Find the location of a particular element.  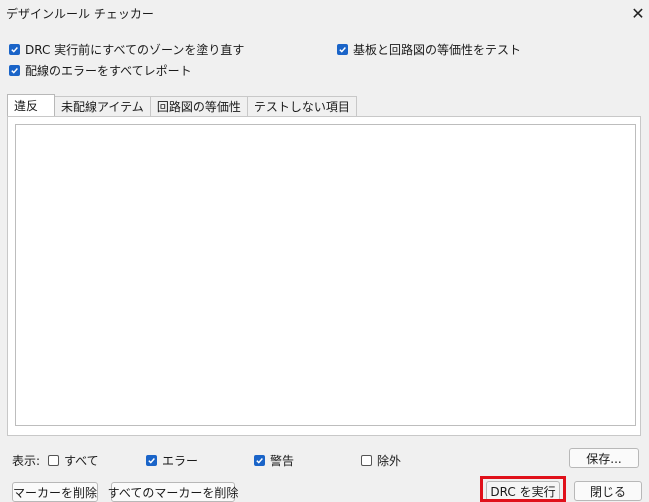

test-parity-label: 基板と回路図の等価性をテスト is located at coordinates (437, 50).